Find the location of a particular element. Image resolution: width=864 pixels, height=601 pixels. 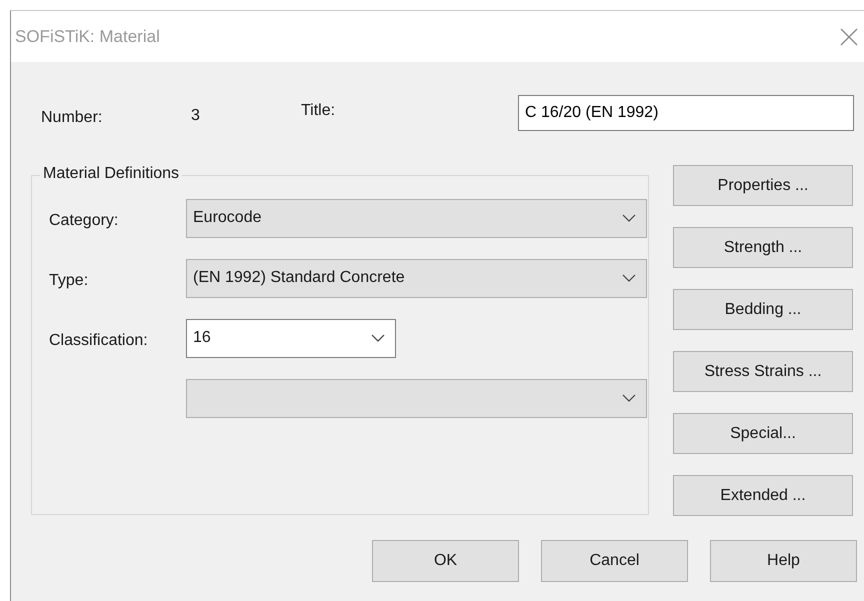

dropdown is located at coordinates (416, 398).